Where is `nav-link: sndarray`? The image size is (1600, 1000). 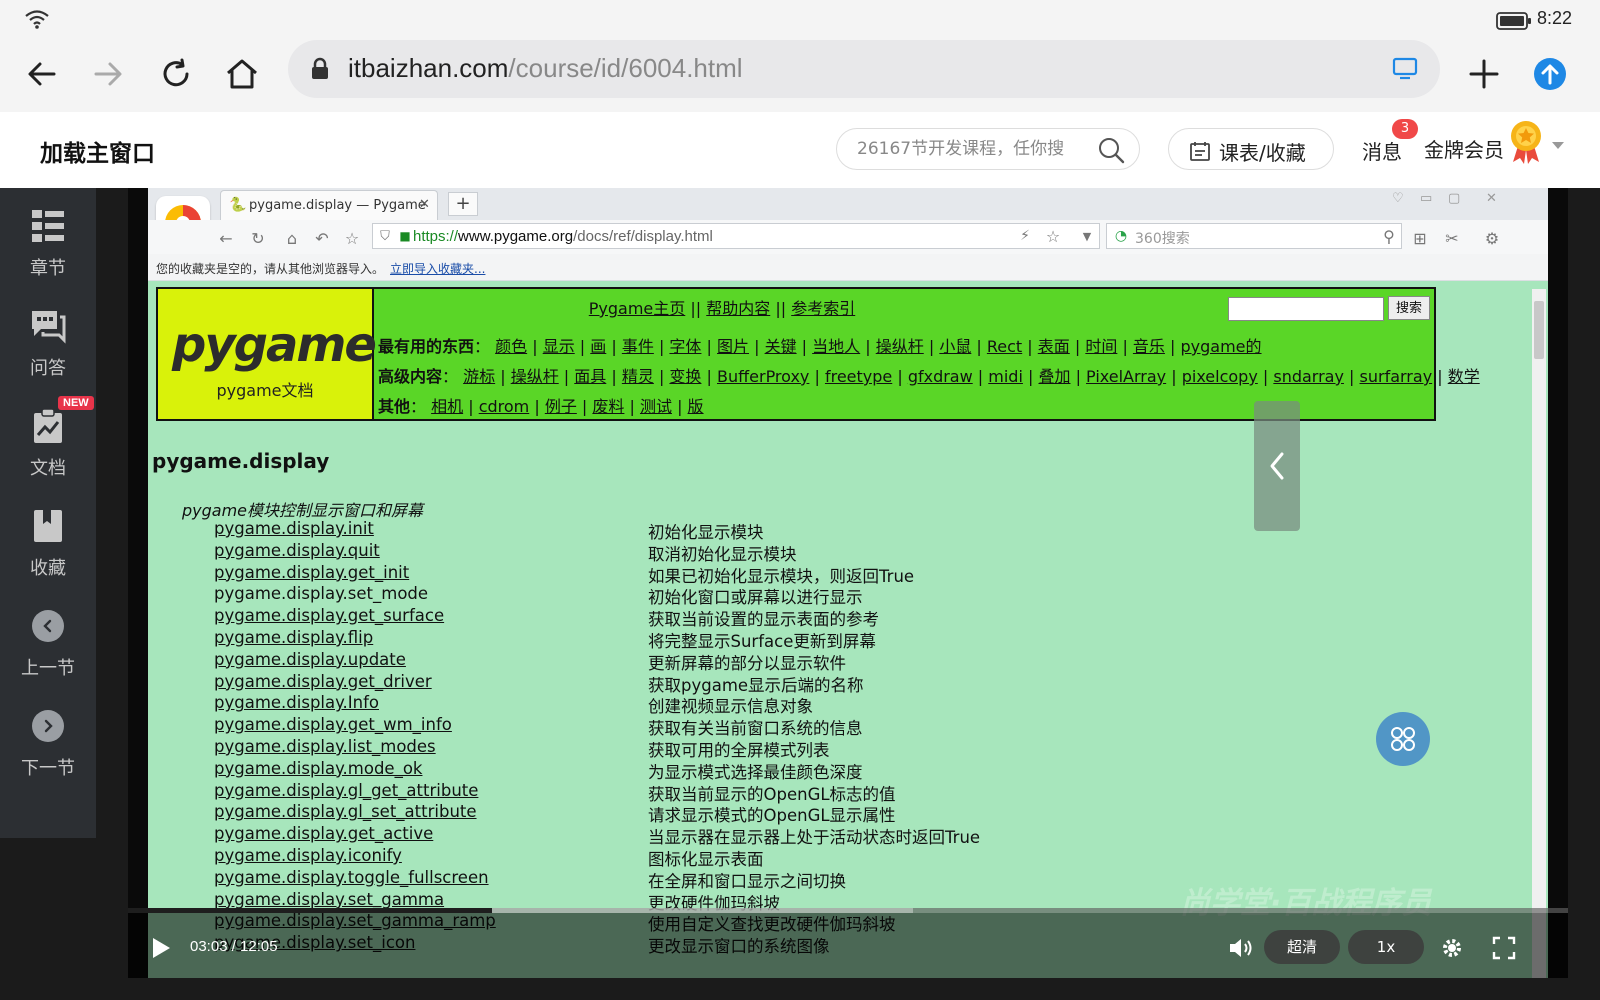
nav-link: sndarray is located at coordinates (1308, 376).